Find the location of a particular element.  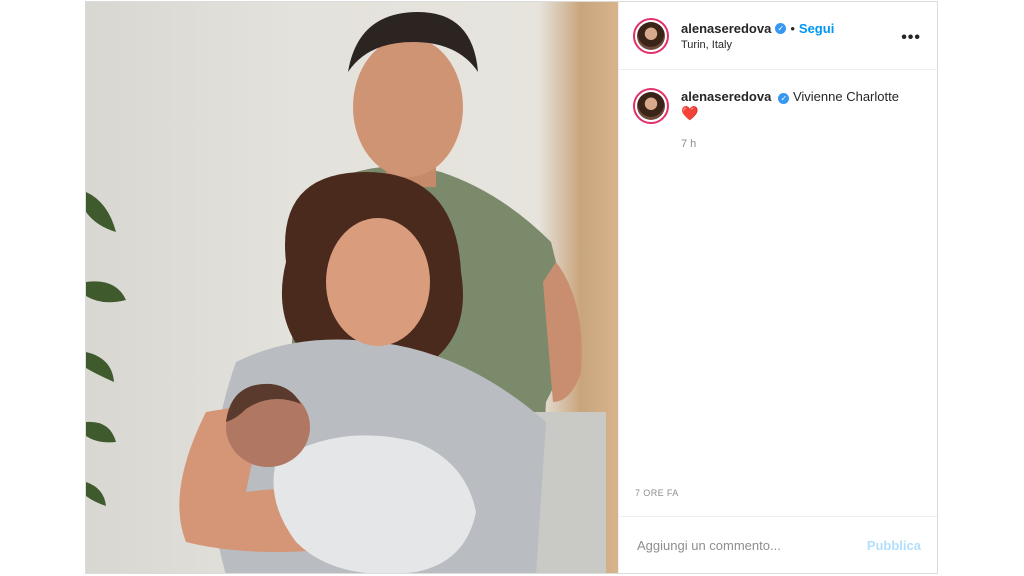

man-face is located at coordinates (408, 107).